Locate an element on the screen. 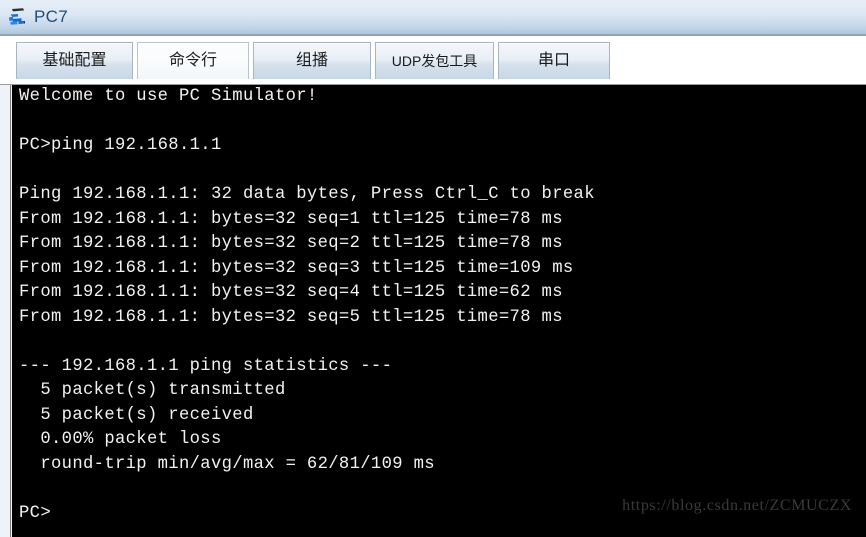  tab-multicast: 组播 is located at coordinates (312, 60).